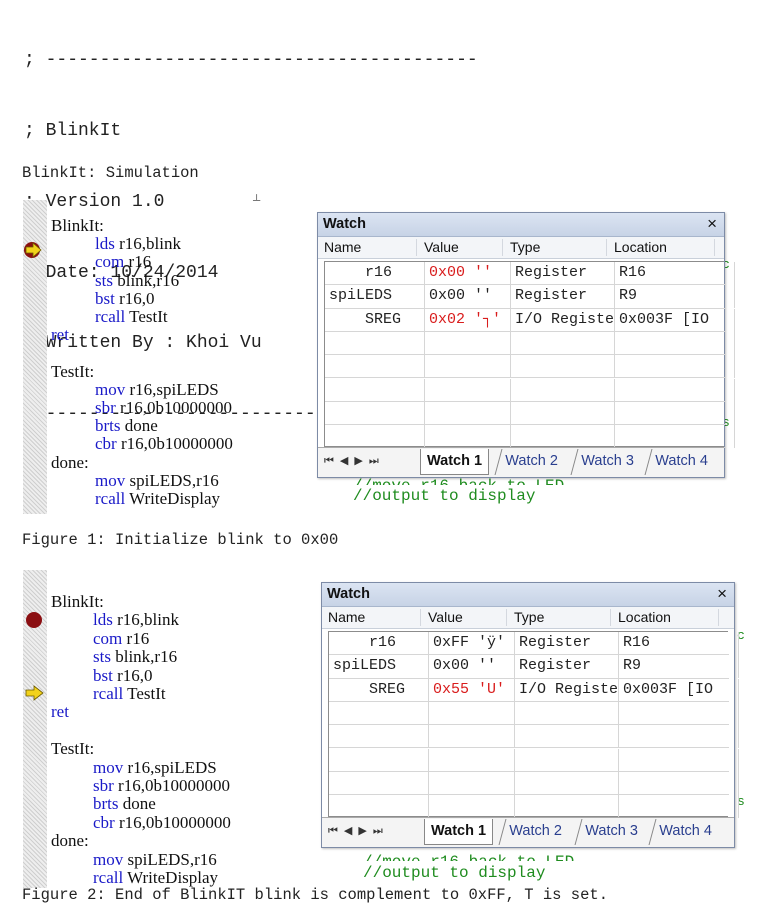 Image resolution: width=763 pixels, height=914 pixels. What do you see at coordinates (70, 462) in the screenshot?
I see `code-line: done:` at bounding box center [70, 462].